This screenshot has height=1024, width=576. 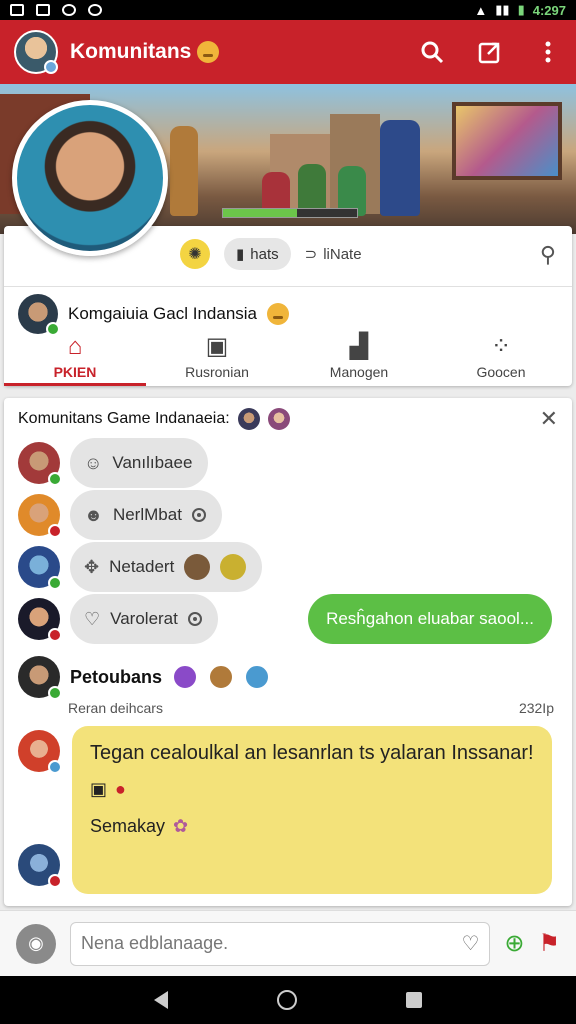 I want to click on message-text: Varolerat, so click(x=144, y=618).